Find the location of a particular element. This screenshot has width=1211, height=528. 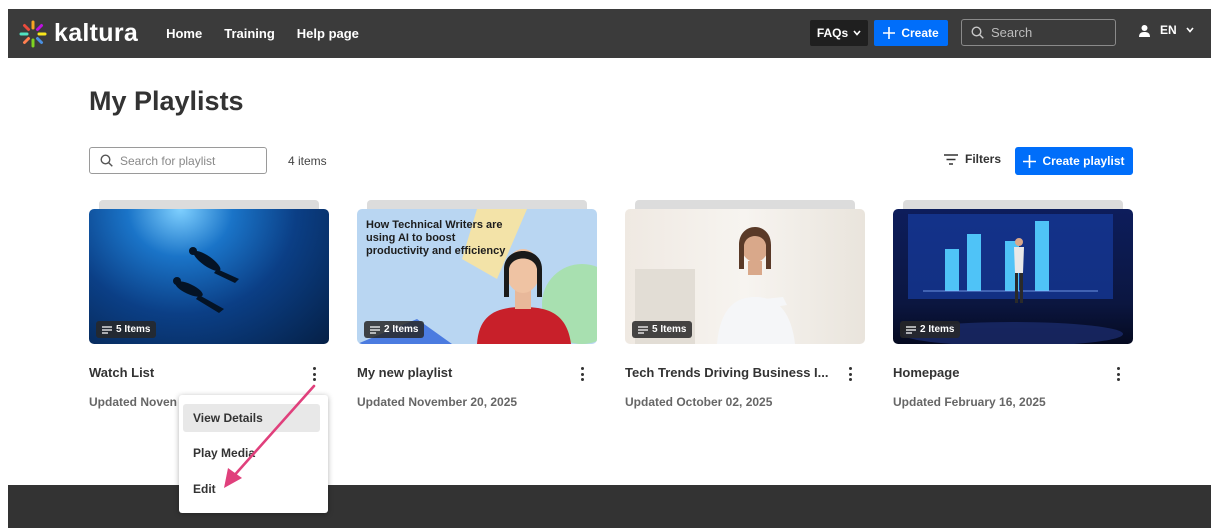

playlist-search-input: Search for playlist is located at coordinates (178, 160).